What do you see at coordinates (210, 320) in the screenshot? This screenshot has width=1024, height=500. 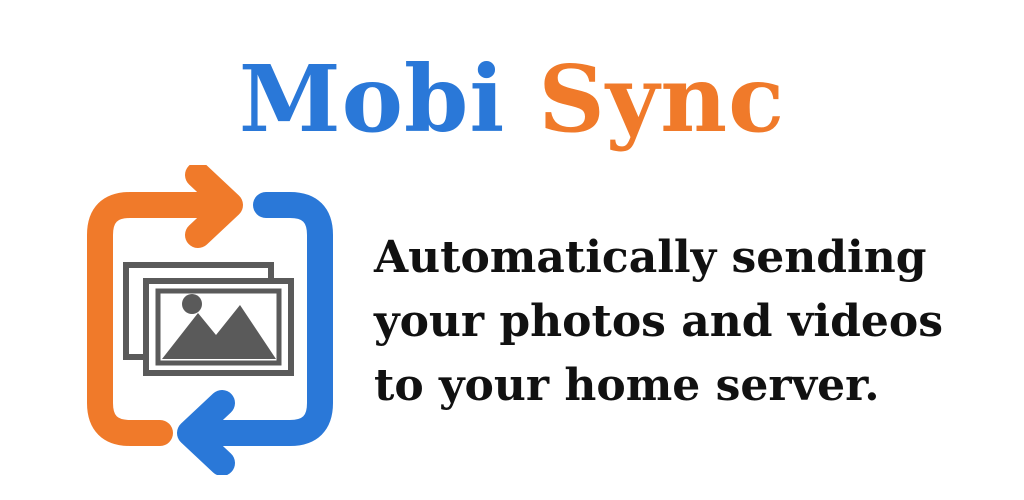 I see `sync-photos-icon` at bounding box center [210, 320].